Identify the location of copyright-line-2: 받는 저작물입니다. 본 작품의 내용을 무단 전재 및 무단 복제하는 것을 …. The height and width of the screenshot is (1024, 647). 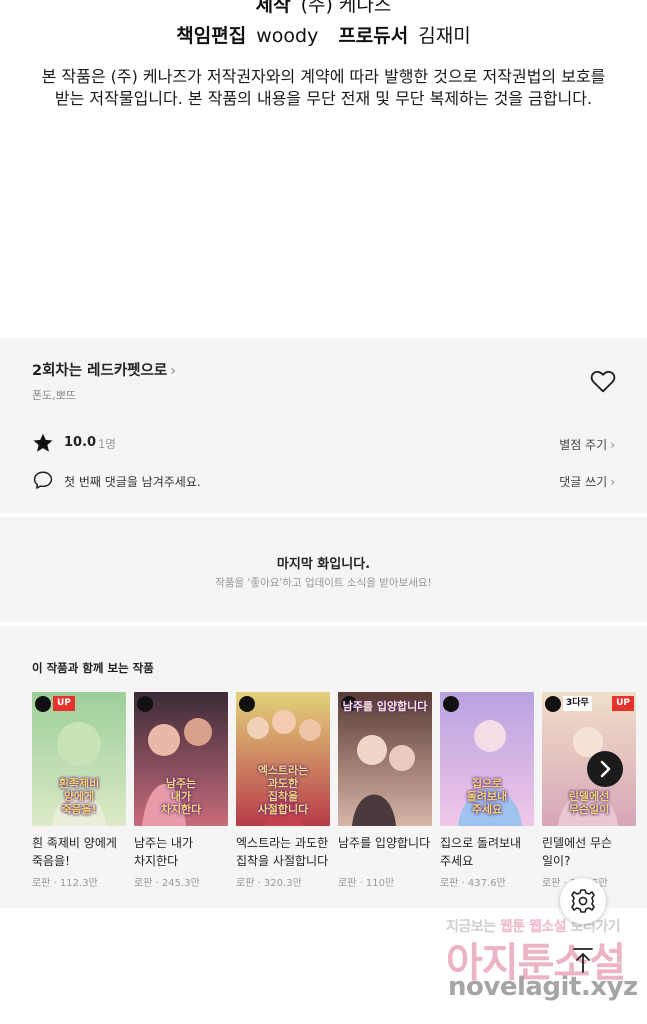
(323, 98).